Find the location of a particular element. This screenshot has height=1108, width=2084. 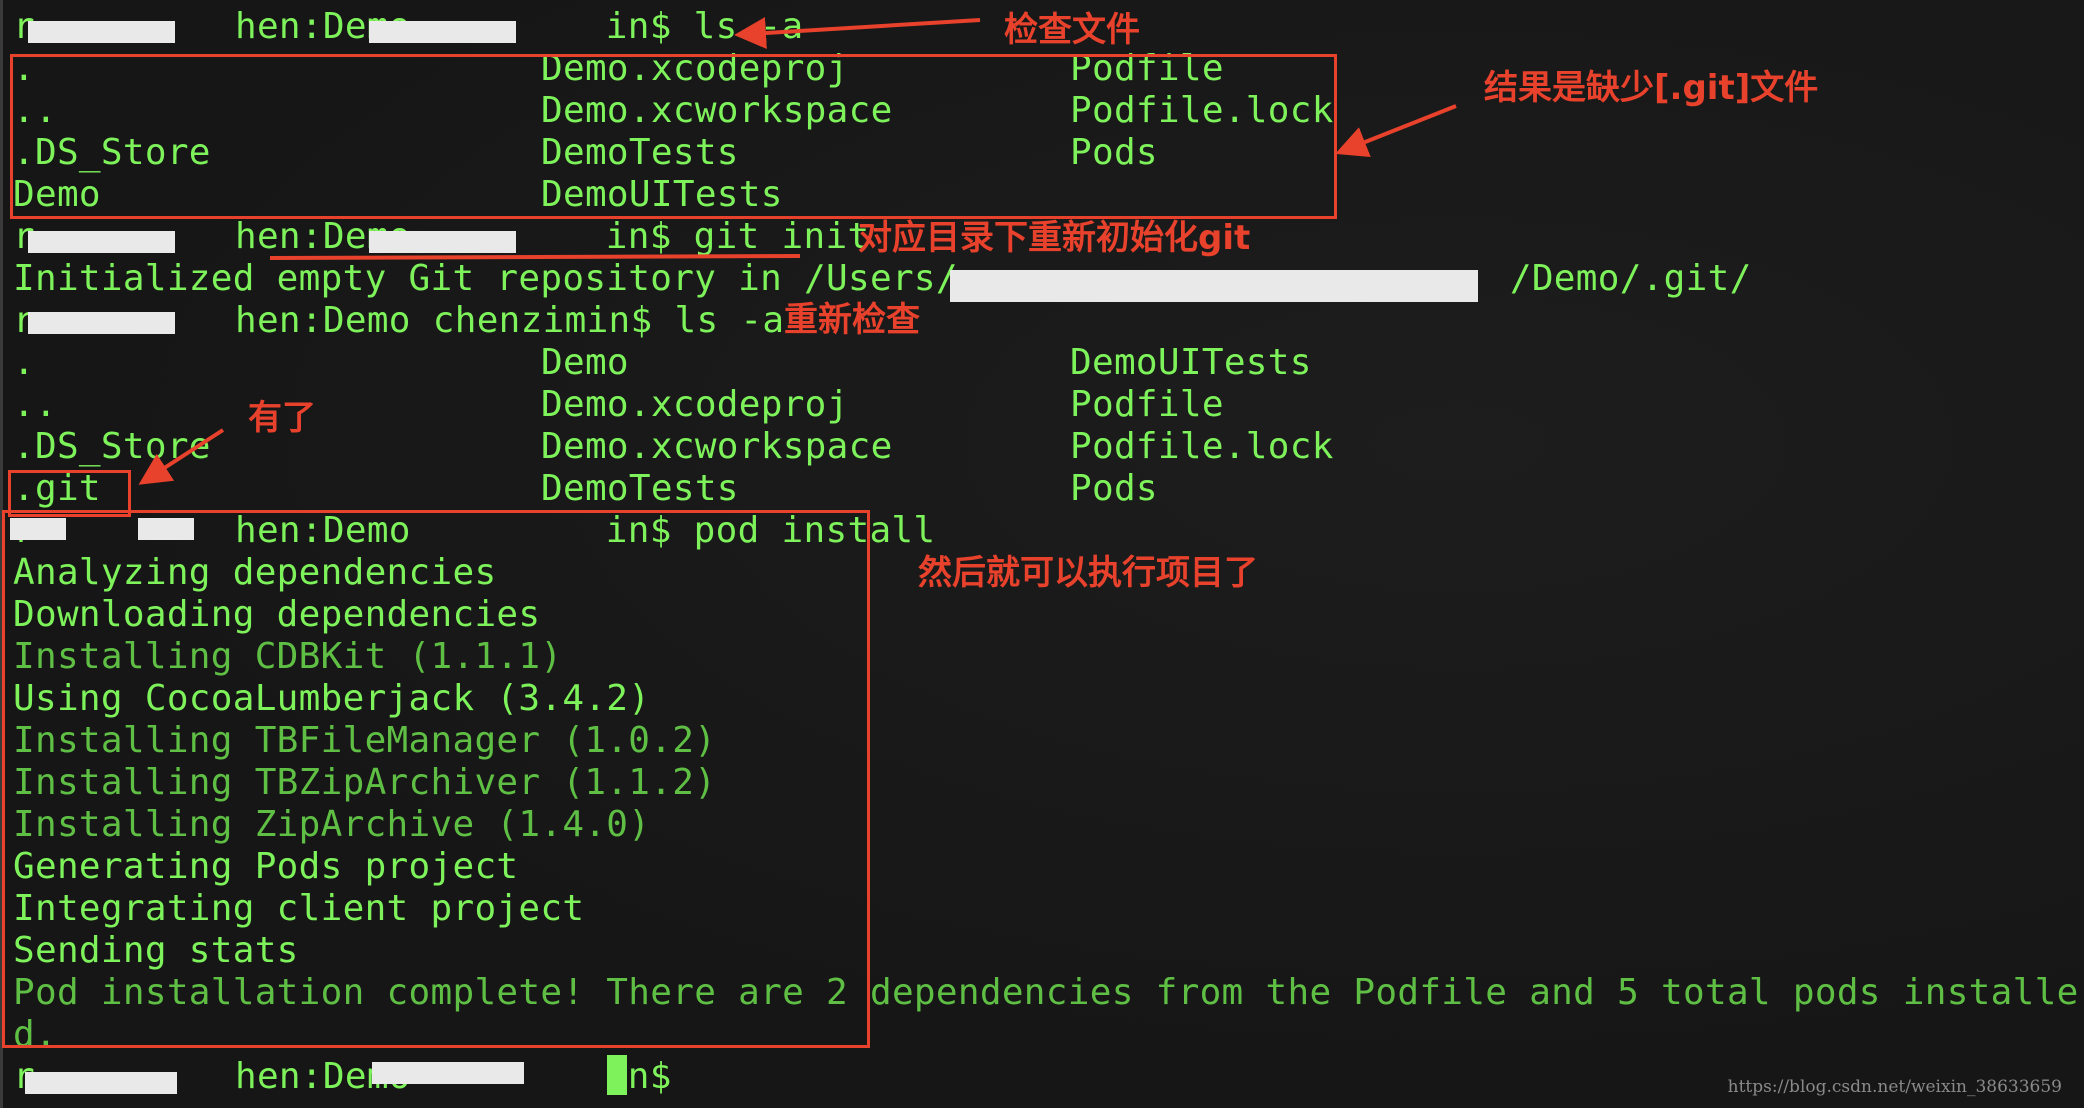

watermark: https://blog.csdn.net/weixin_38633659 is located at coordinates (1894, 1087).